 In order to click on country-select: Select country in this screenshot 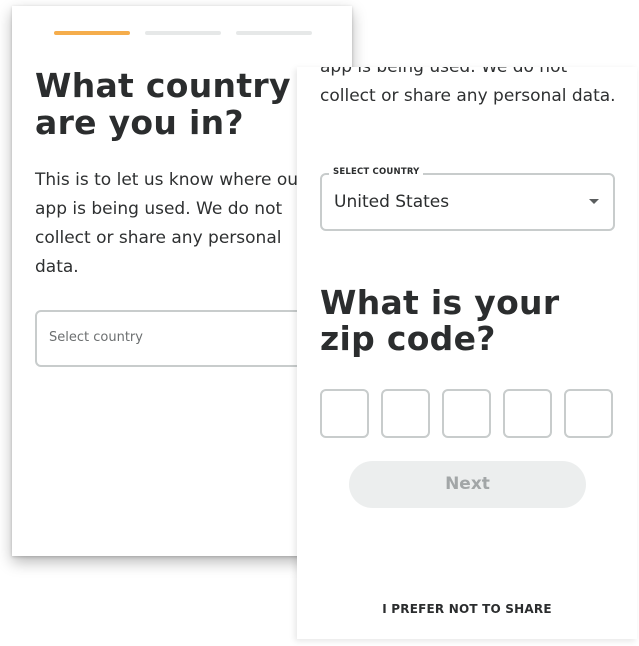, I will do `click(180, 338)`.